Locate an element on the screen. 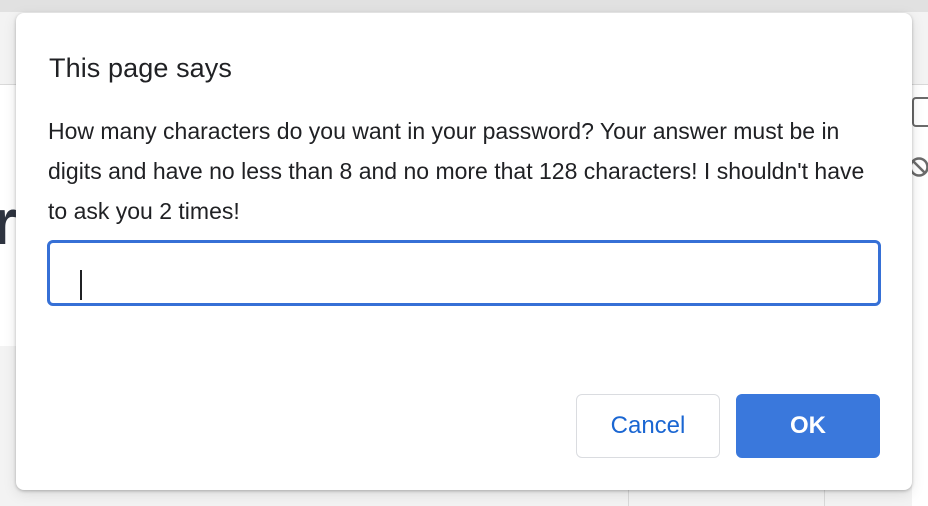  background-checkbox is located at coordinates (920, 112).